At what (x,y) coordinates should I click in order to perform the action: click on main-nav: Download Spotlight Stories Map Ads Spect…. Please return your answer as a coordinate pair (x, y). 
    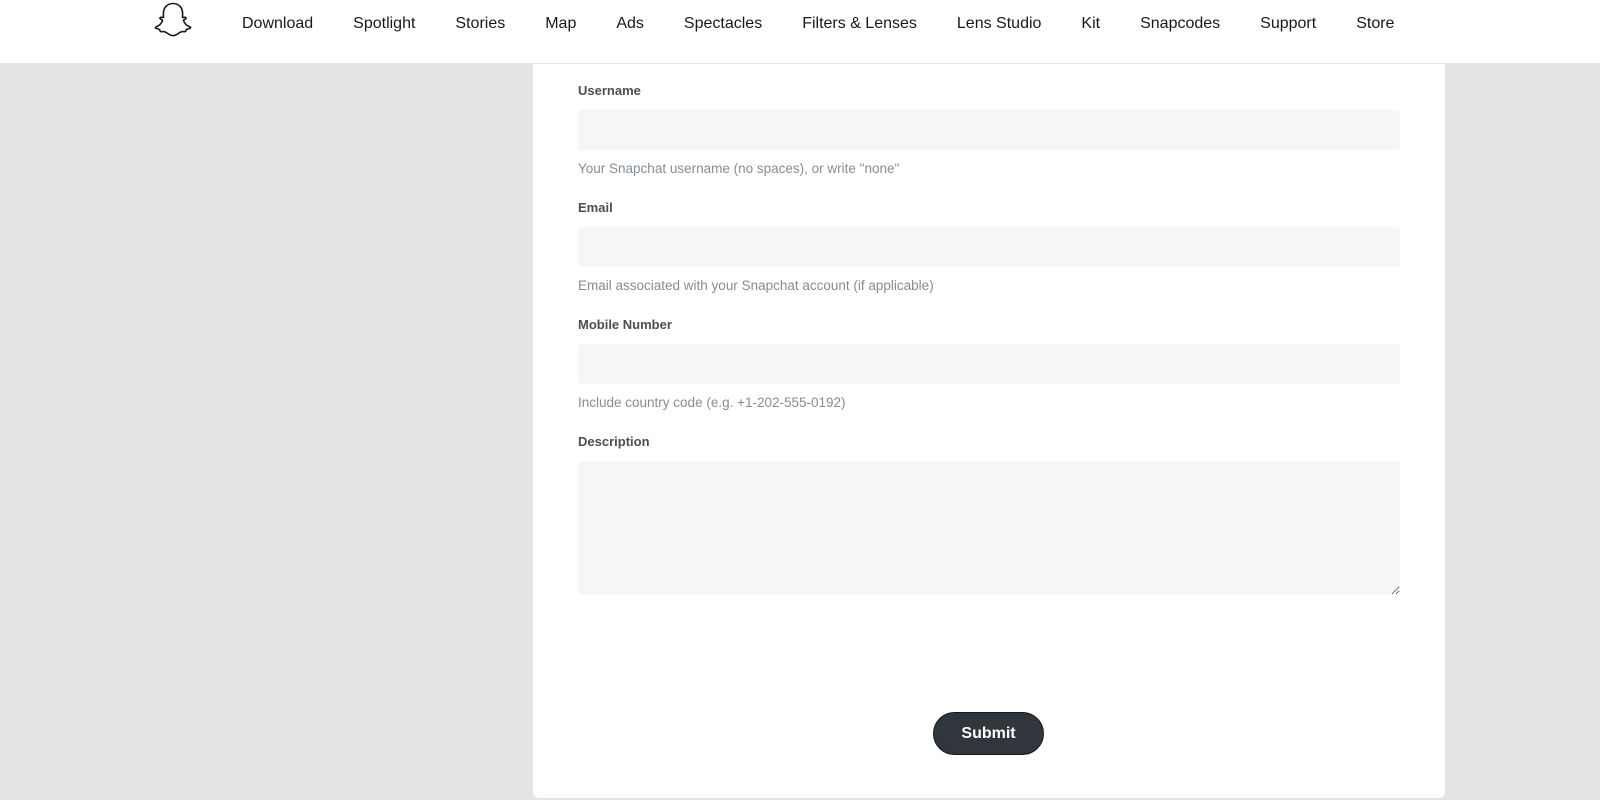
    Looking at the image, I should click on (818, 24).